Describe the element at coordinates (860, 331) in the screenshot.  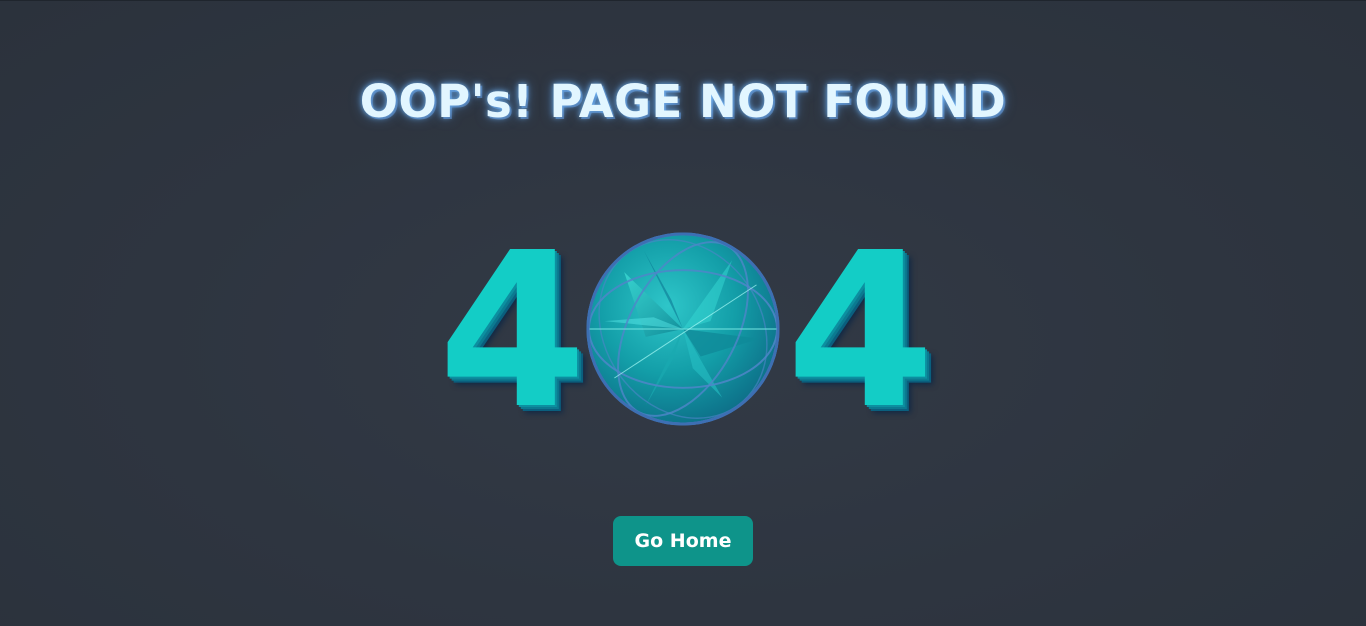
I see `error-digit-right: 4` at that location.